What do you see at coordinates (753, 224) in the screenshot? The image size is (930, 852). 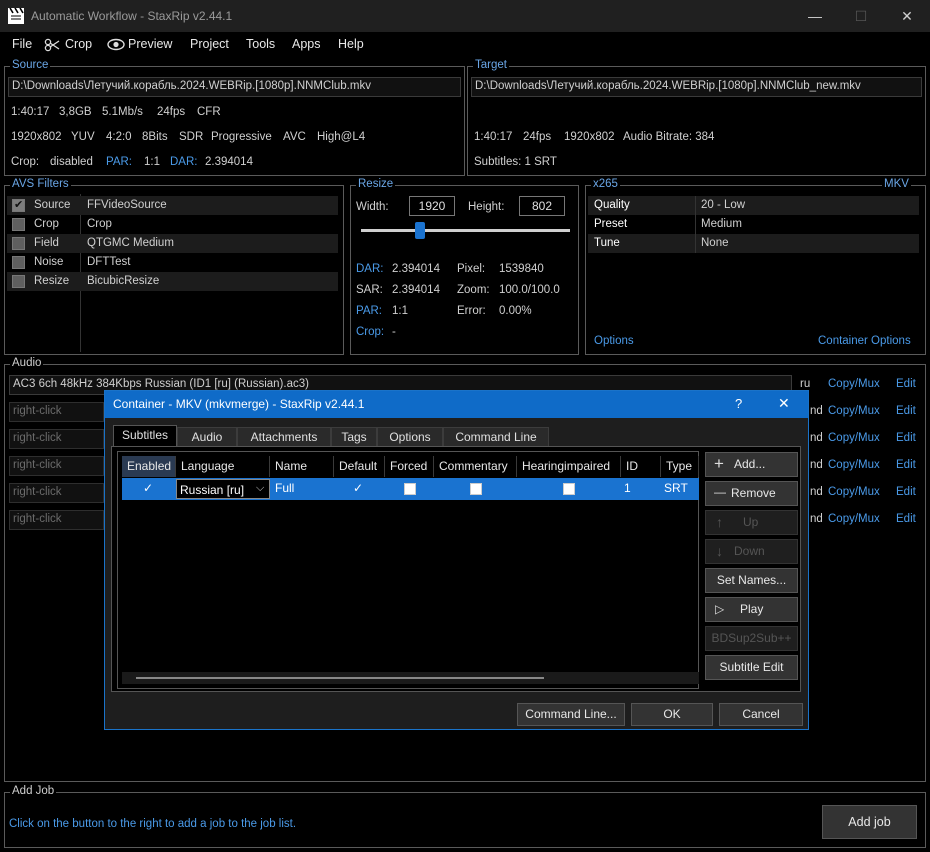 I see `encoder-row-preset: Preset Medium` at bounding box center [753, 224].